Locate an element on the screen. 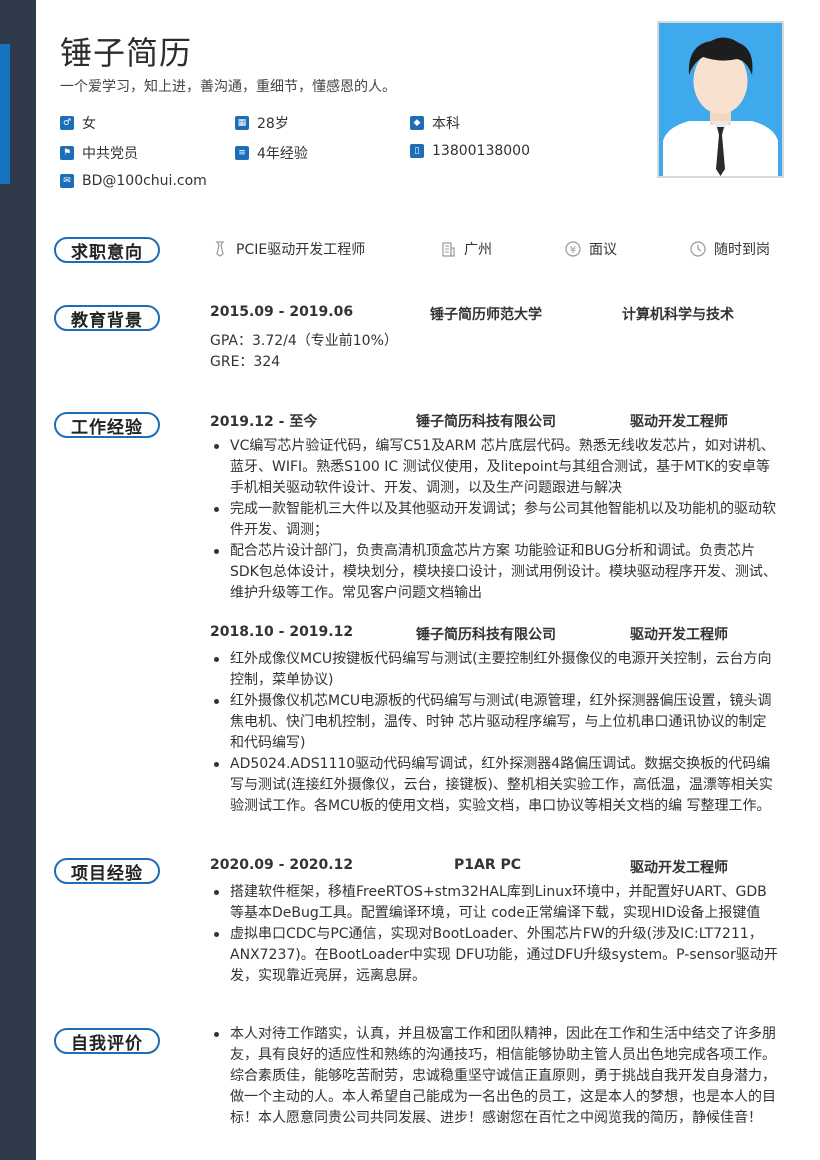  intent-city-value: 广州 is located at coordinates (478, 250).